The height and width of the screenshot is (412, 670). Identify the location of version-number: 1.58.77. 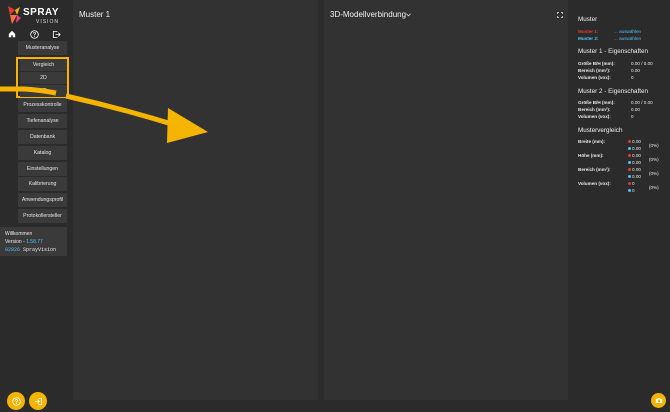
(34, 242).